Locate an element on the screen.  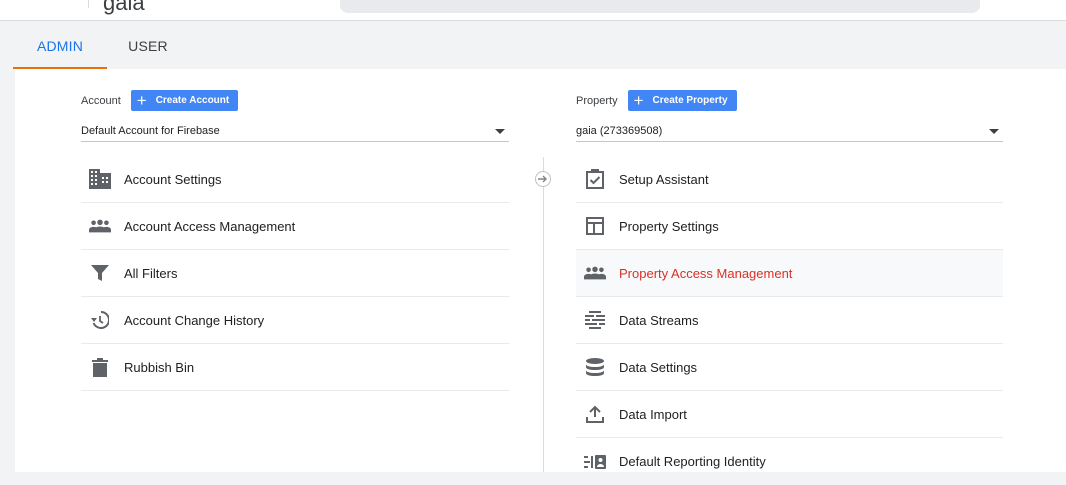
property-label: Property is located at coordinates (597, 100).